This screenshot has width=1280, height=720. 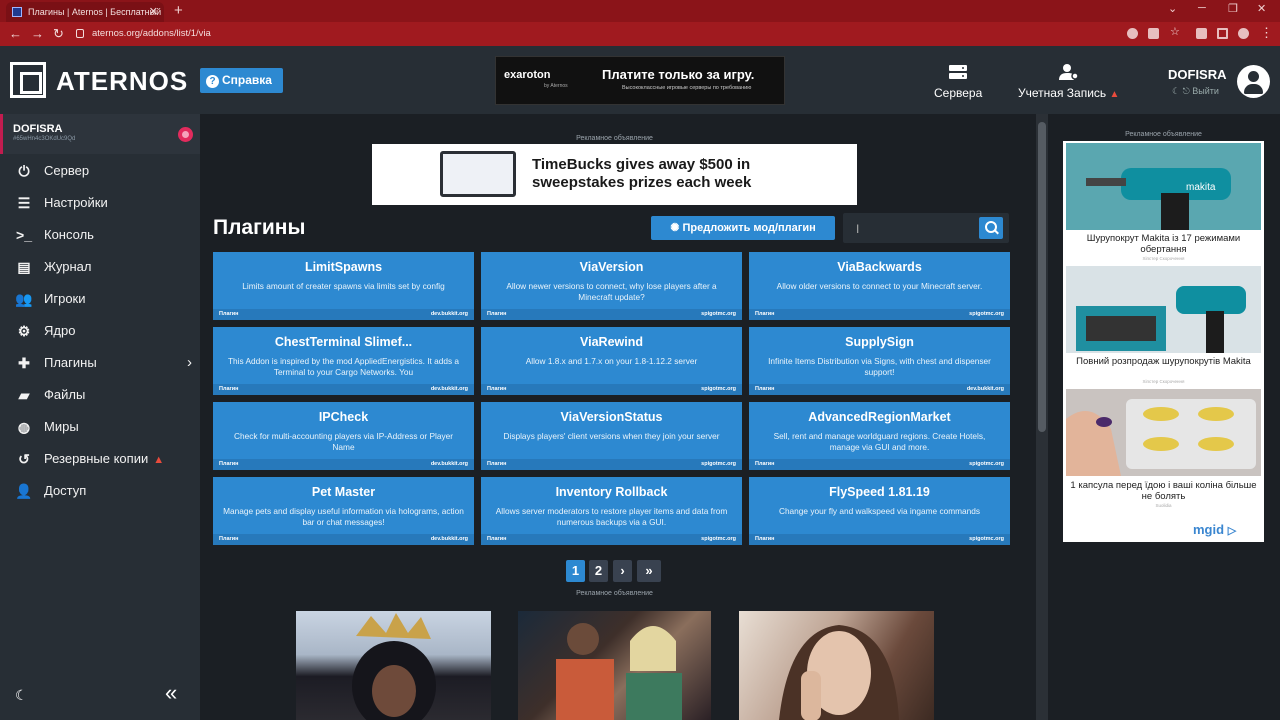 I want to click on back-icon: ←, so click(x=15, y=33).